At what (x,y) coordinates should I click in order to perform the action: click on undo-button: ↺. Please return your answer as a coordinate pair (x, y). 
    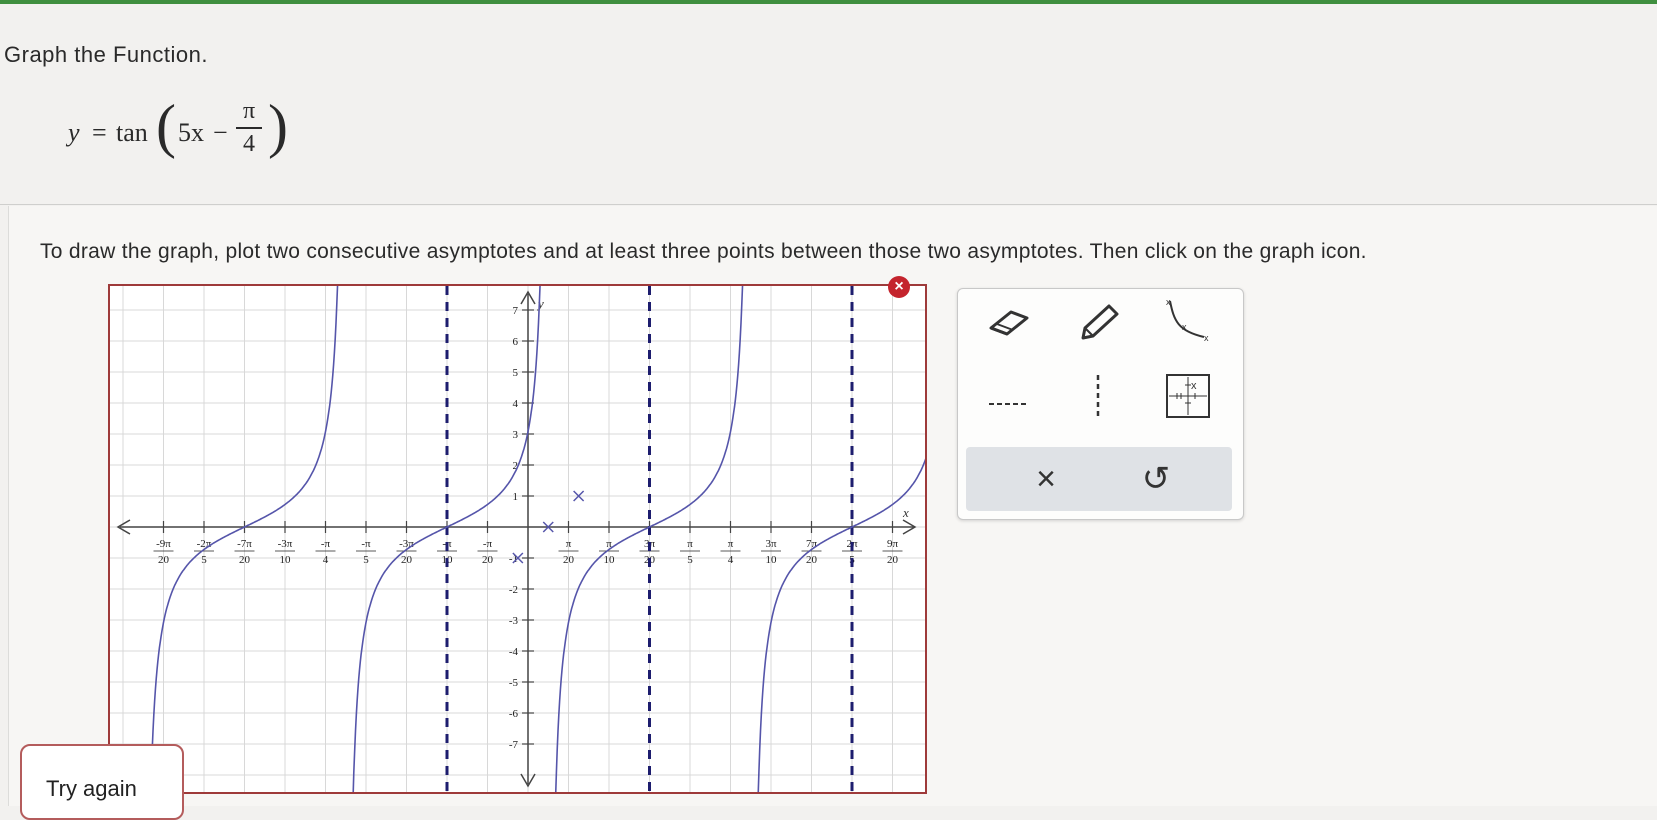
    Looking at the image, I should click on (1156, 479).